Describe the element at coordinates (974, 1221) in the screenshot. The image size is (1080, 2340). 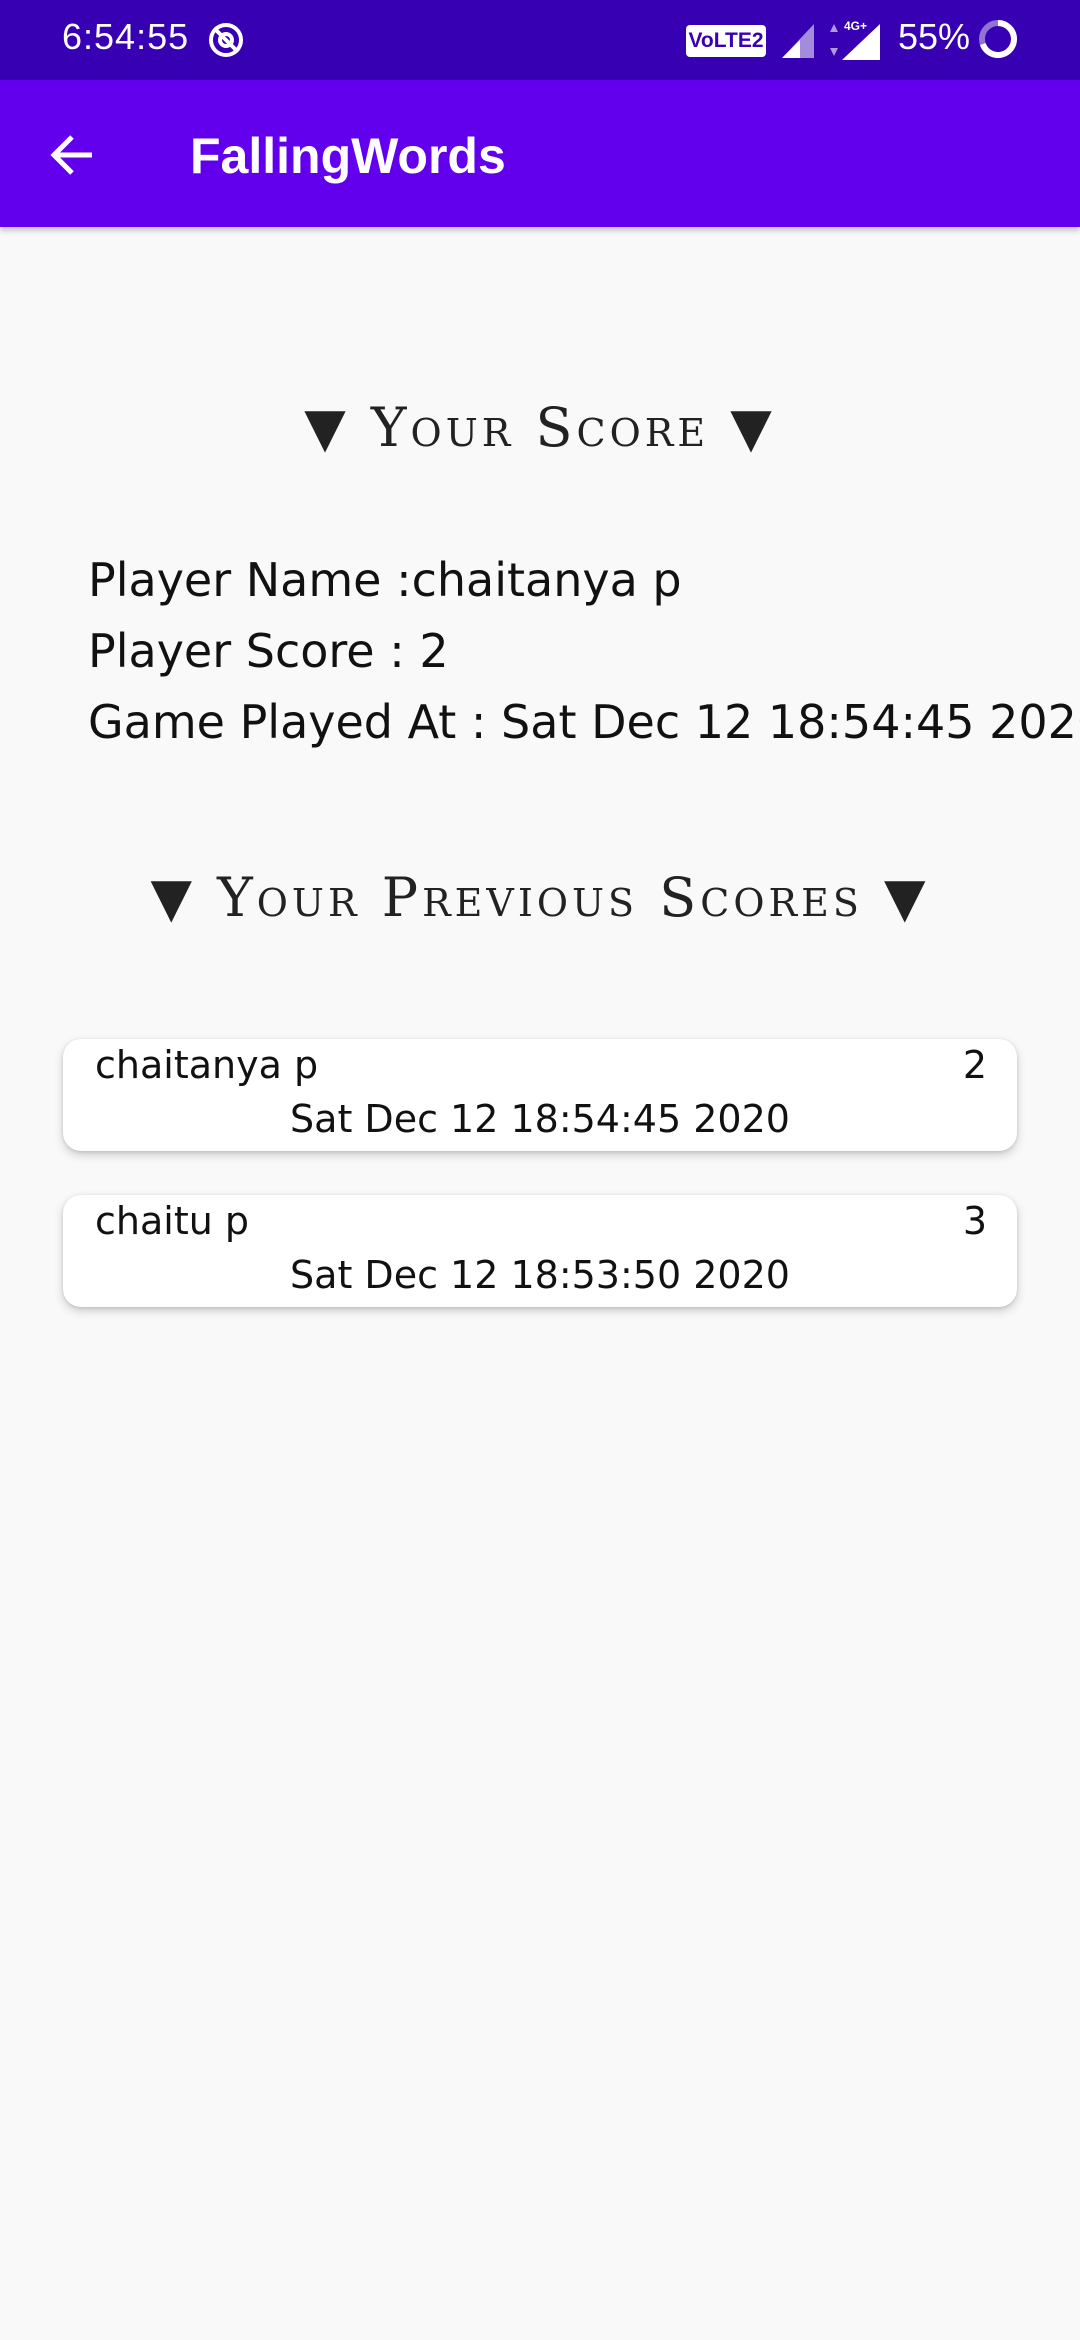
I see `score-value: 3` at that location.